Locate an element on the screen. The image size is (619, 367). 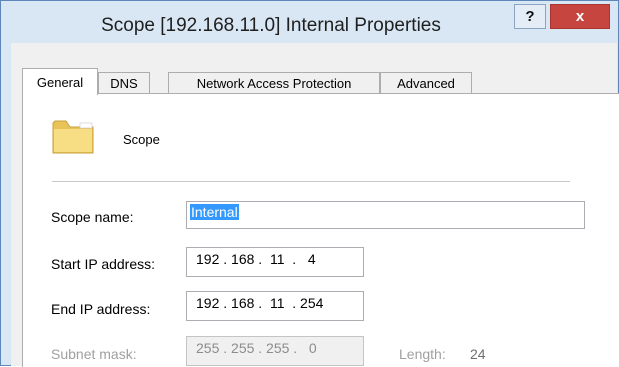
length-label: Length: is located at coordinates (422, 354).